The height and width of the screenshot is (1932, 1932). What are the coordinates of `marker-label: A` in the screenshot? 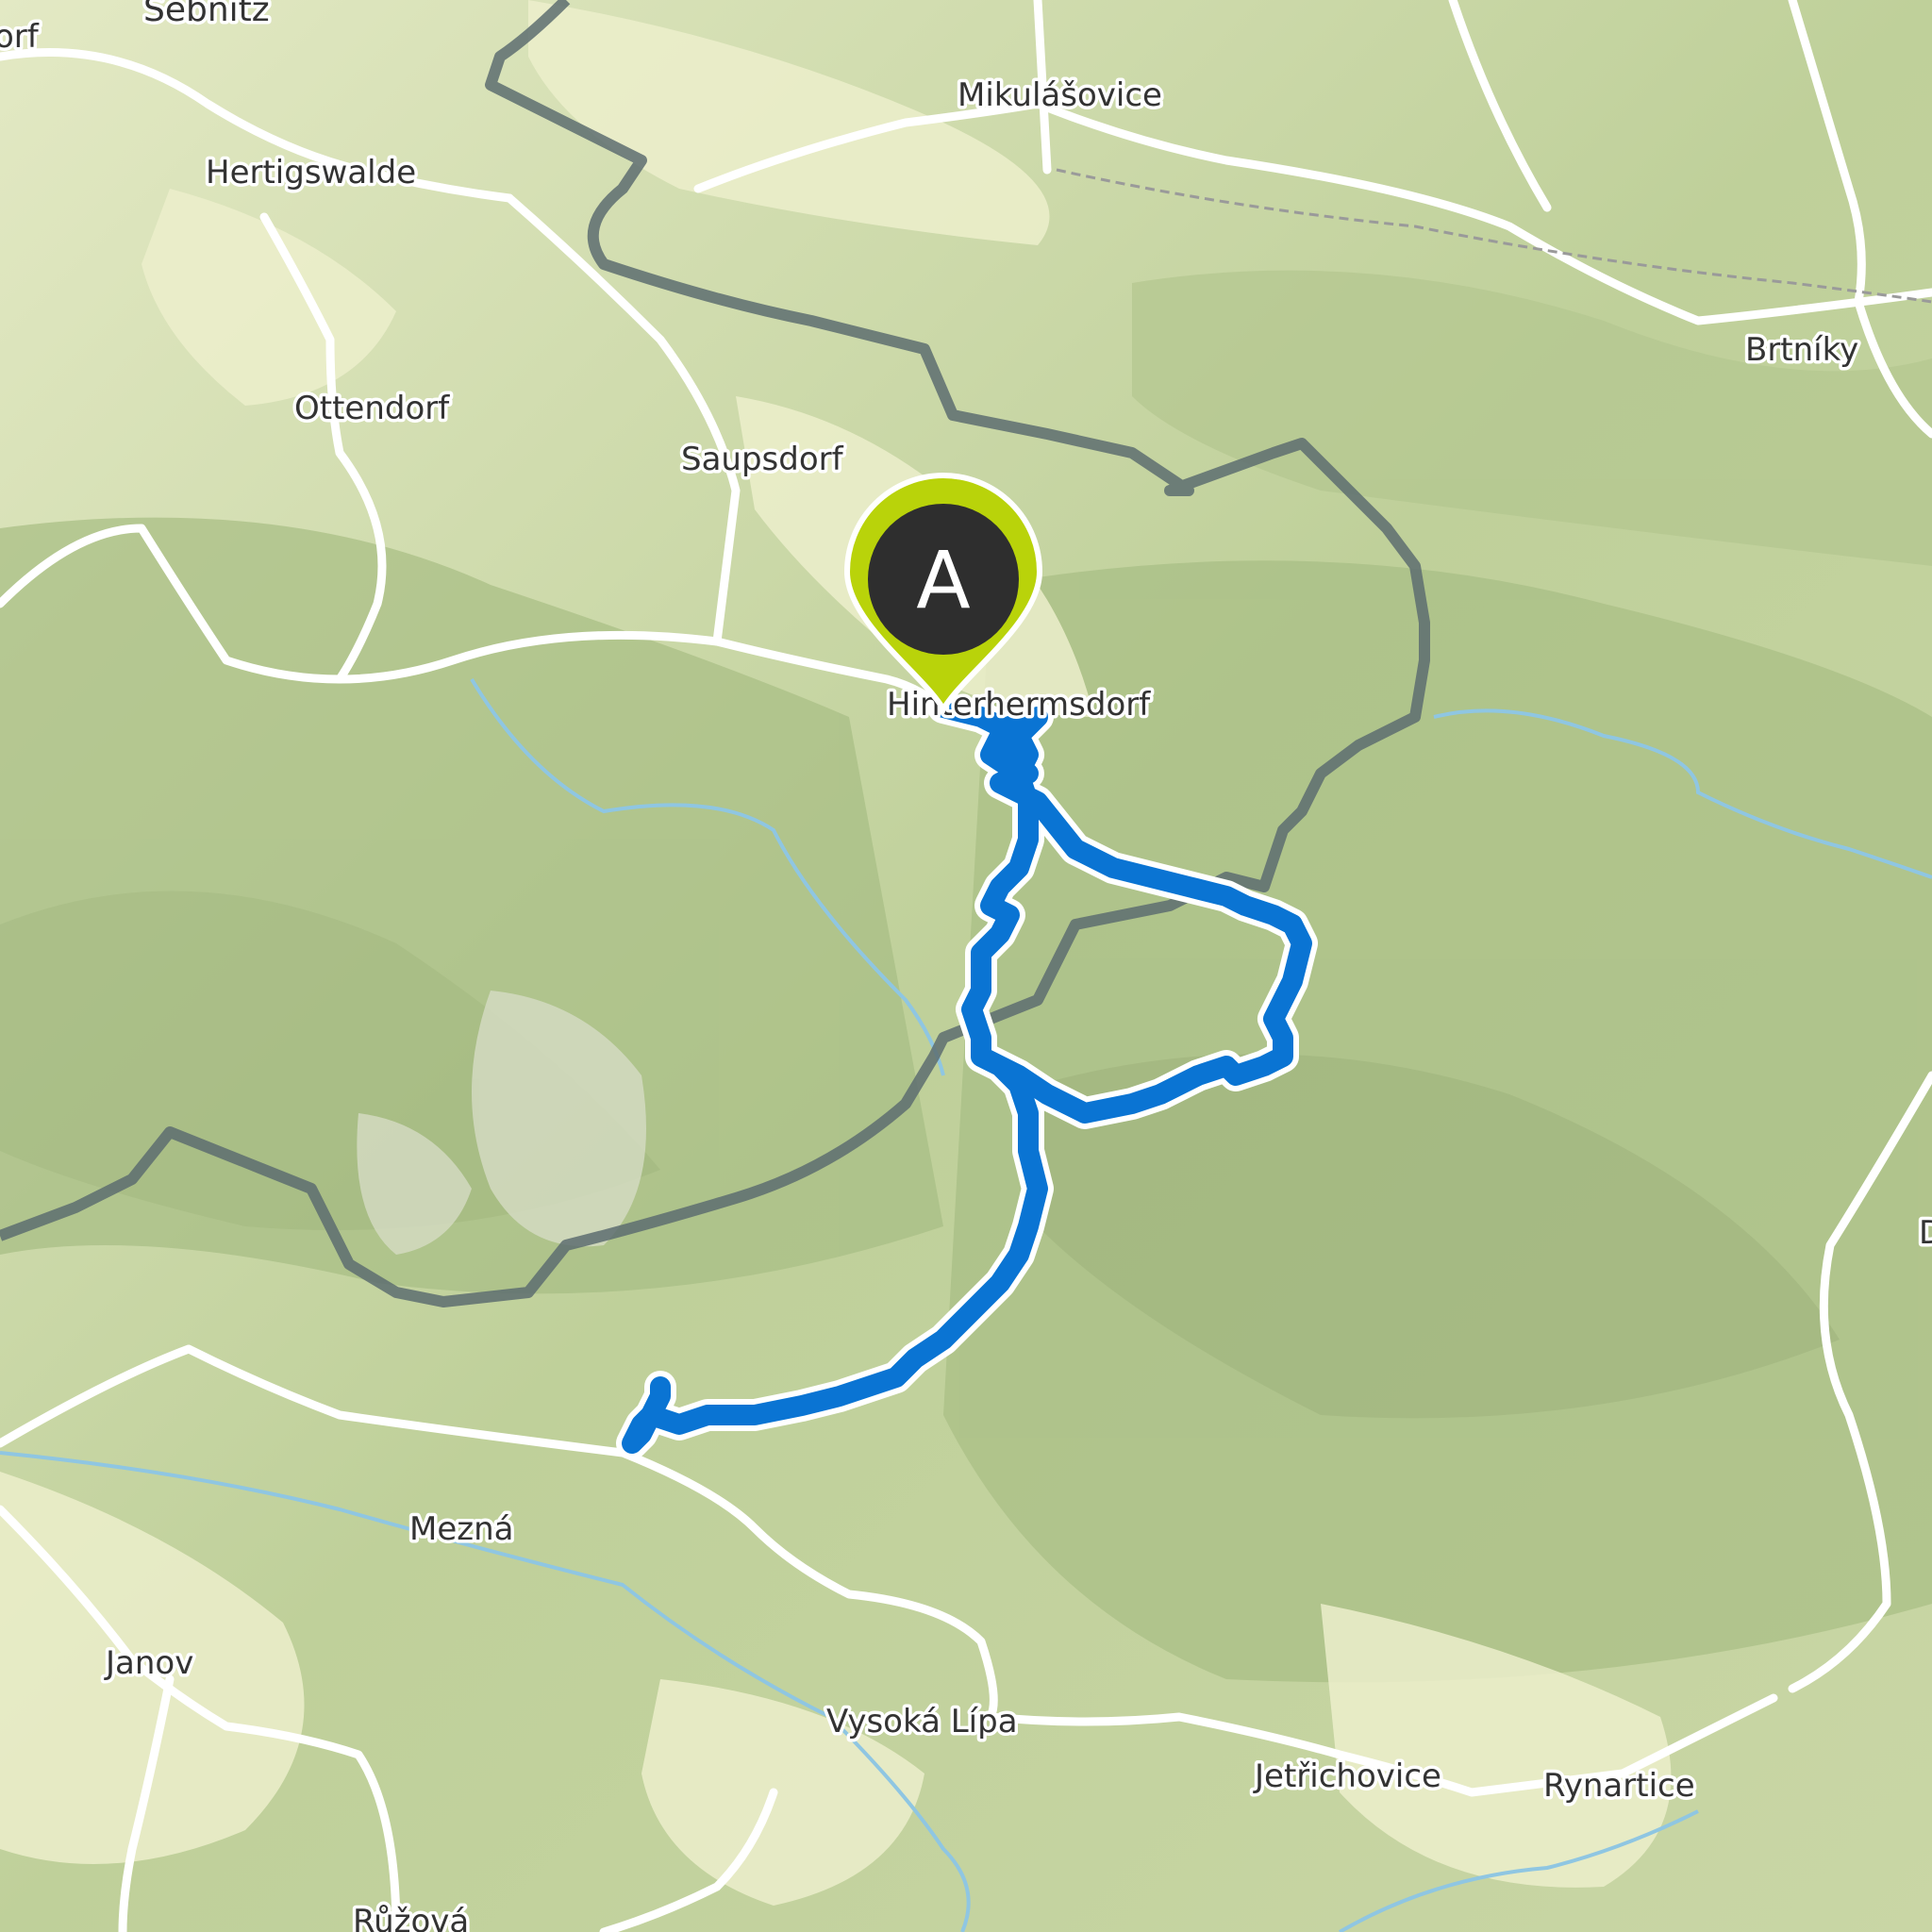 It's located at (943, 580).